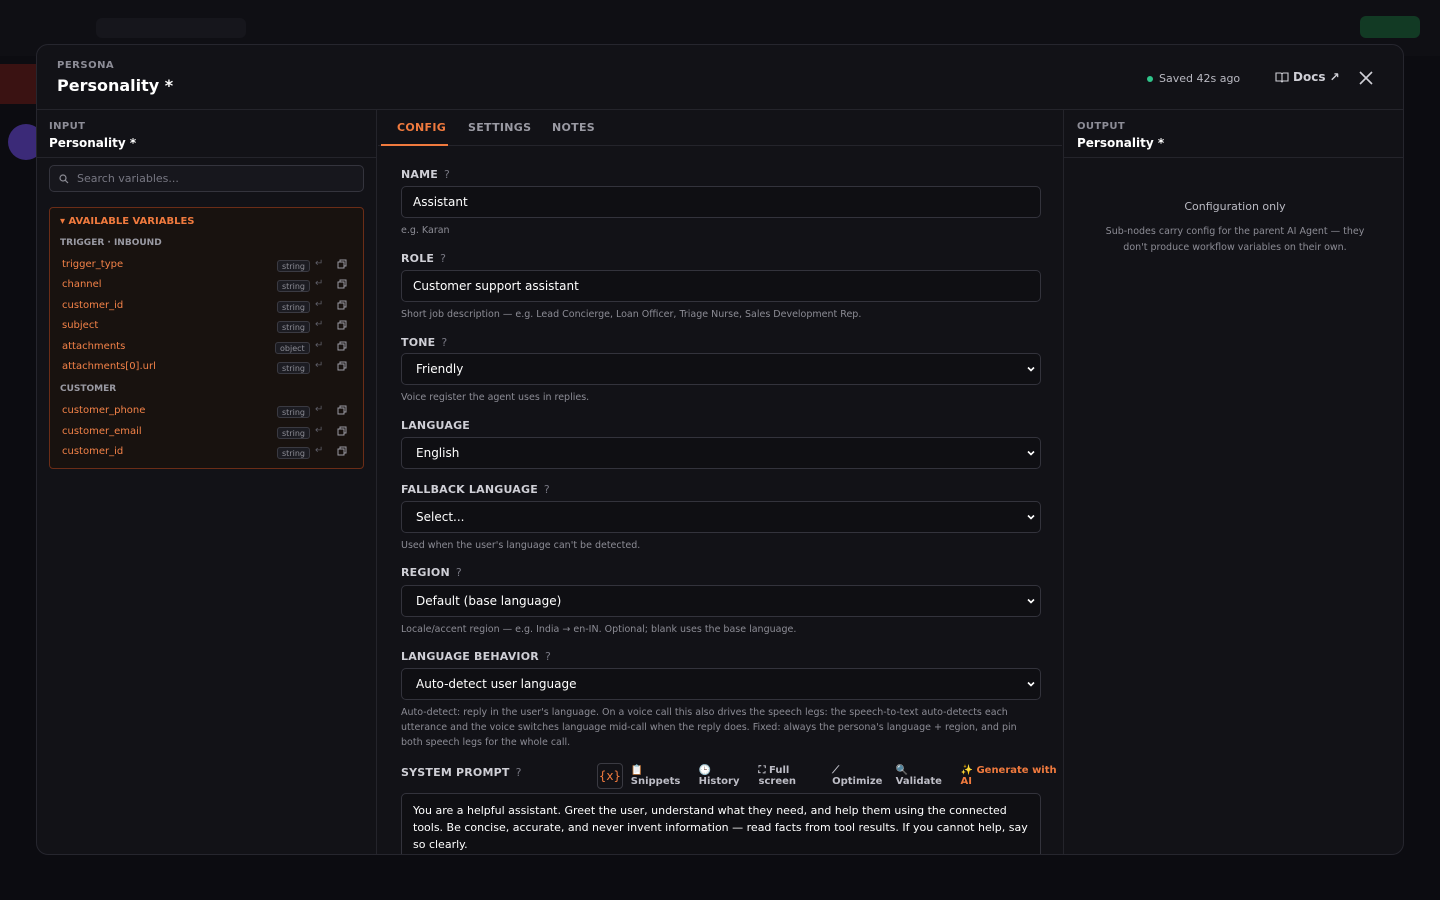 Image resolution: width=1440 pixels, height=900 pixels. I want to click on tab-config: CONFIG, so click(421, 127).